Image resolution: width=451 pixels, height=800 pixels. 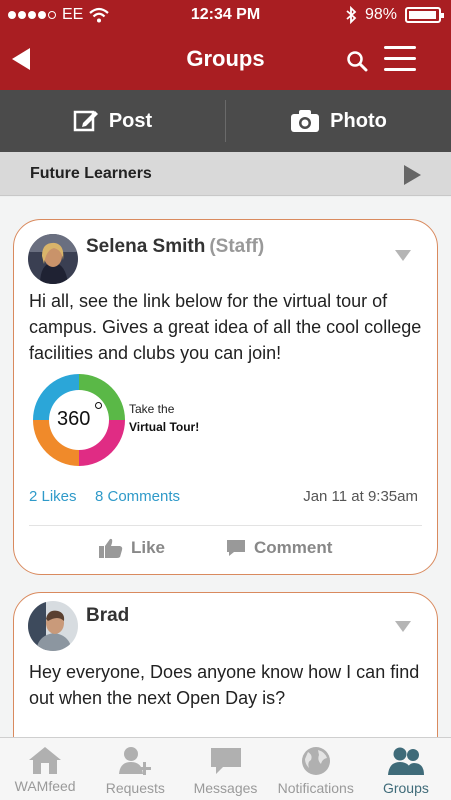 What do you see at coordinates (98, 405) in the screenshot?
I see `degree-symbol` at bounding box center [98, 405].